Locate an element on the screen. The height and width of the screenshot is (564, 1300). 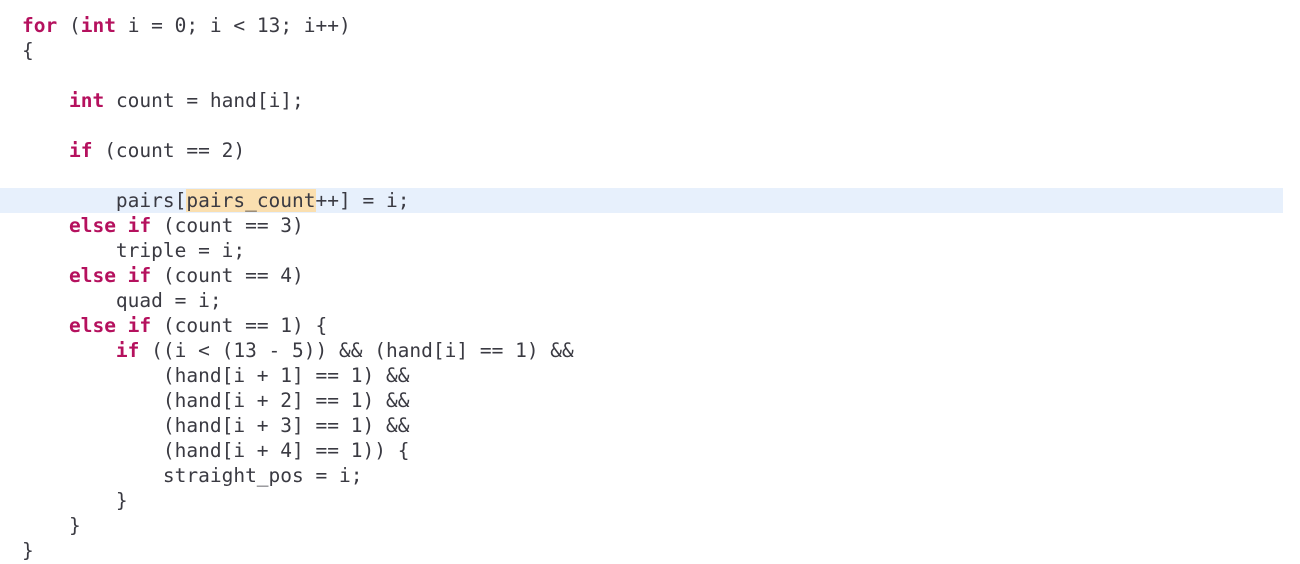
code-token: (hand[i + 3] == 1) && is located at coordinates (286, 425).